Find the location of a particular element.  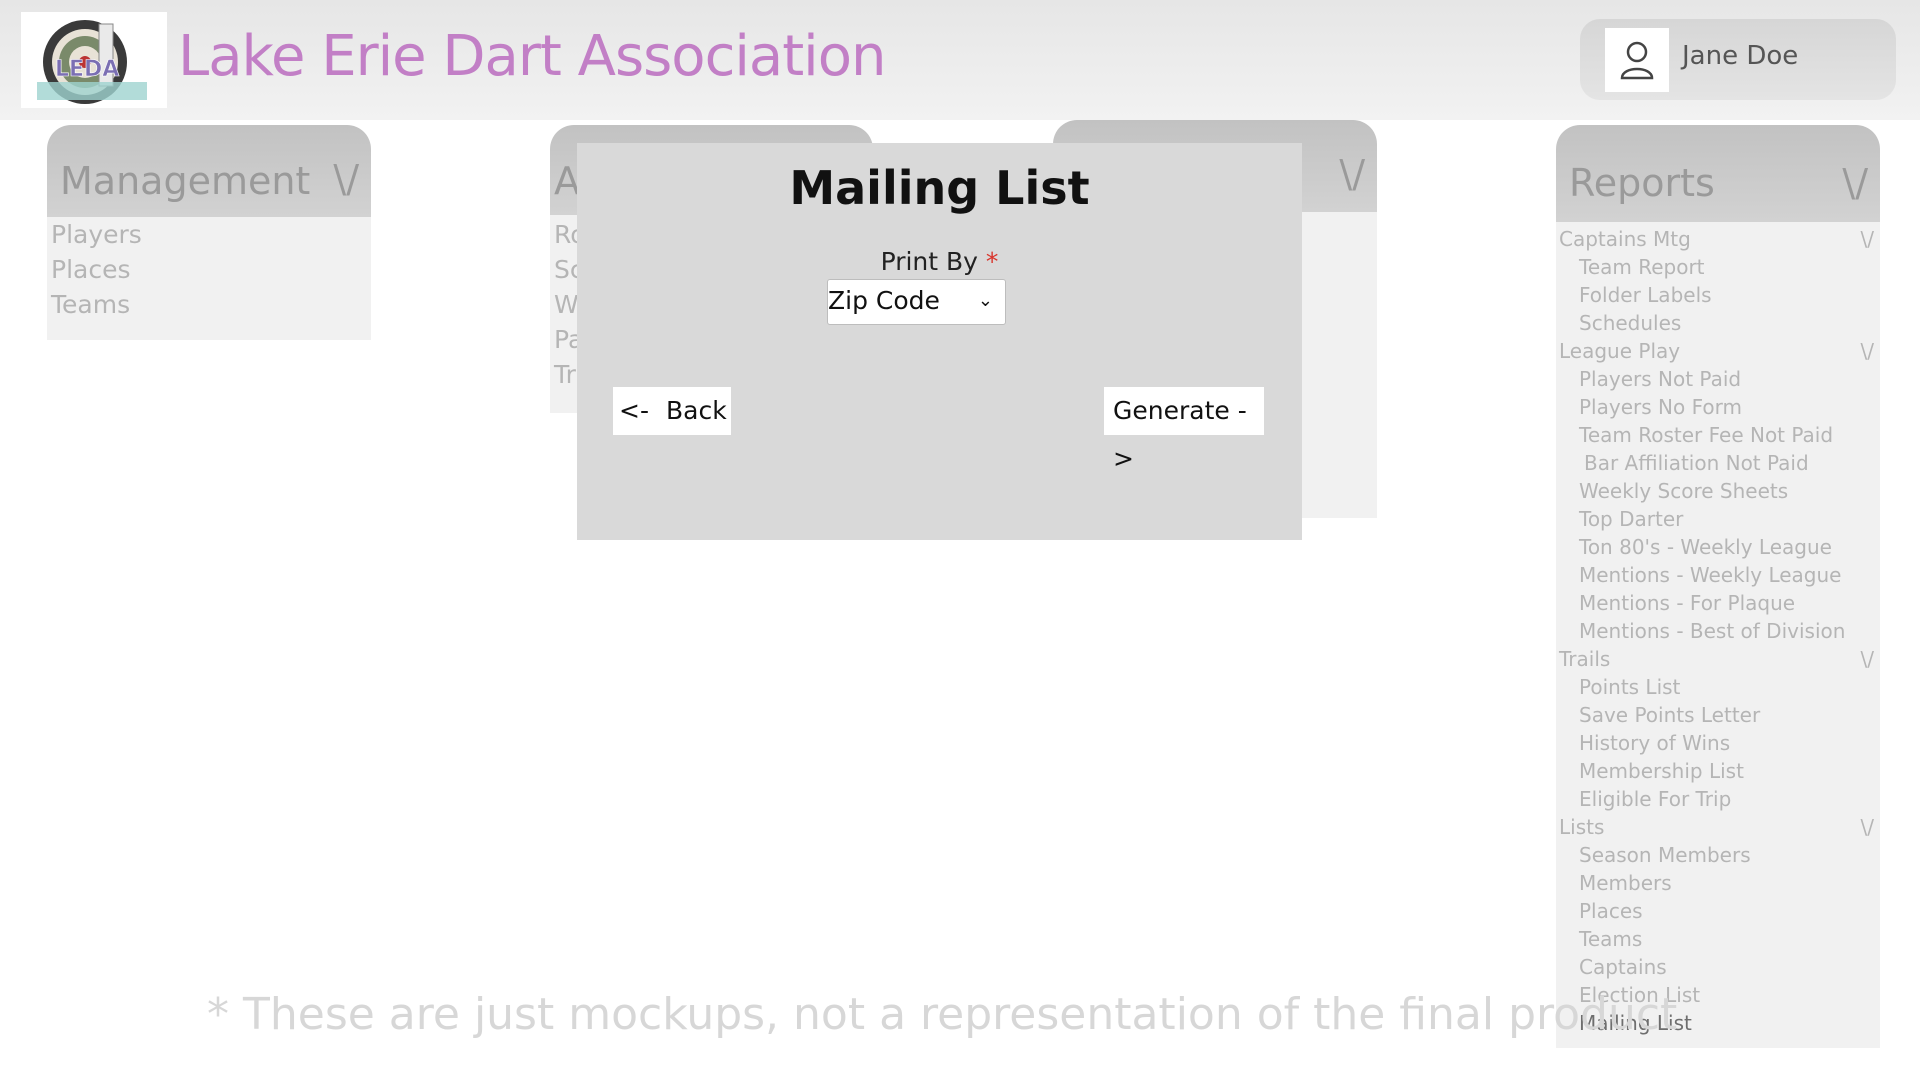

report-teams: Teams is located at coordinates (1718, 939).